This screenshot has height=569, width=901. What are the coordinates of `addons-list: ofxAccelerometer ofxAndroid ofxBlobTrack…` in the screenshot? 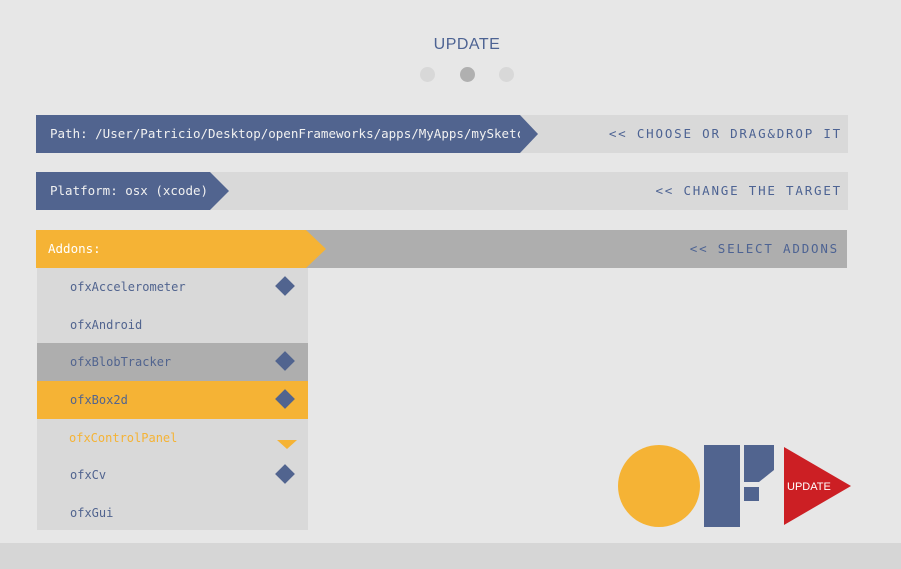 It's located at (172, 399).